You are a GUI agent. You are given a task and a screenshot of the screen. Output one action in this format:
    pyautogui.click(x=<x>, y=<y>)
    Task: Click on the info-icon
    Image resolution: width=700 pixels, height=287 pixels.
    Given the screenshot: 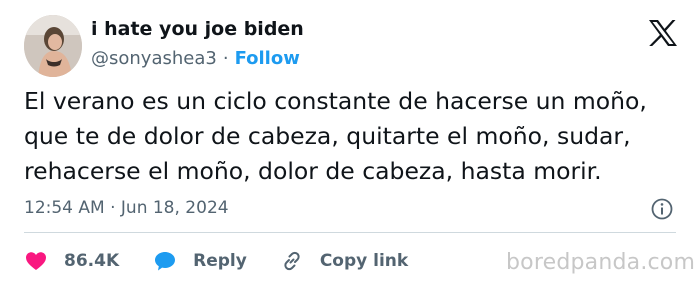 What is the action you would take?
    pyautogui.click(x=662, y=209)
    